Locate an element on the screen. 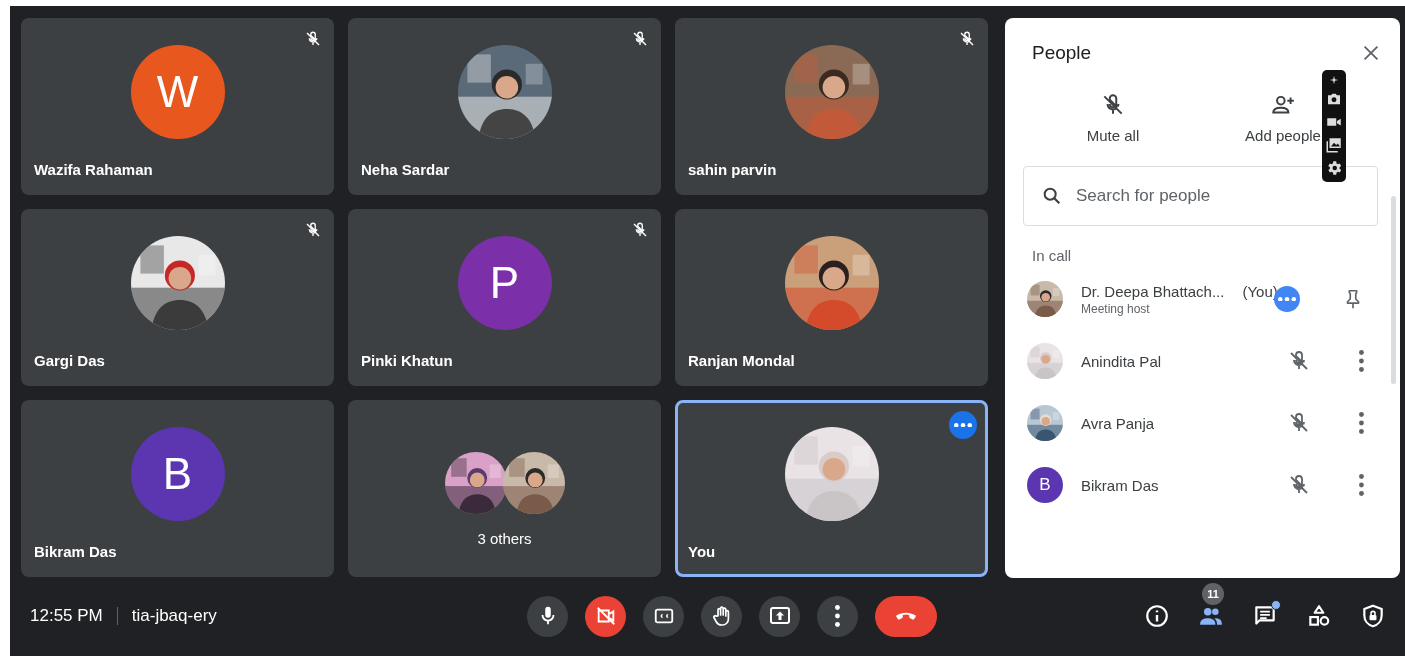 This screenshot has height=659, width=1405. participant-name: sahin parvin is located at coordinates (732, 169).